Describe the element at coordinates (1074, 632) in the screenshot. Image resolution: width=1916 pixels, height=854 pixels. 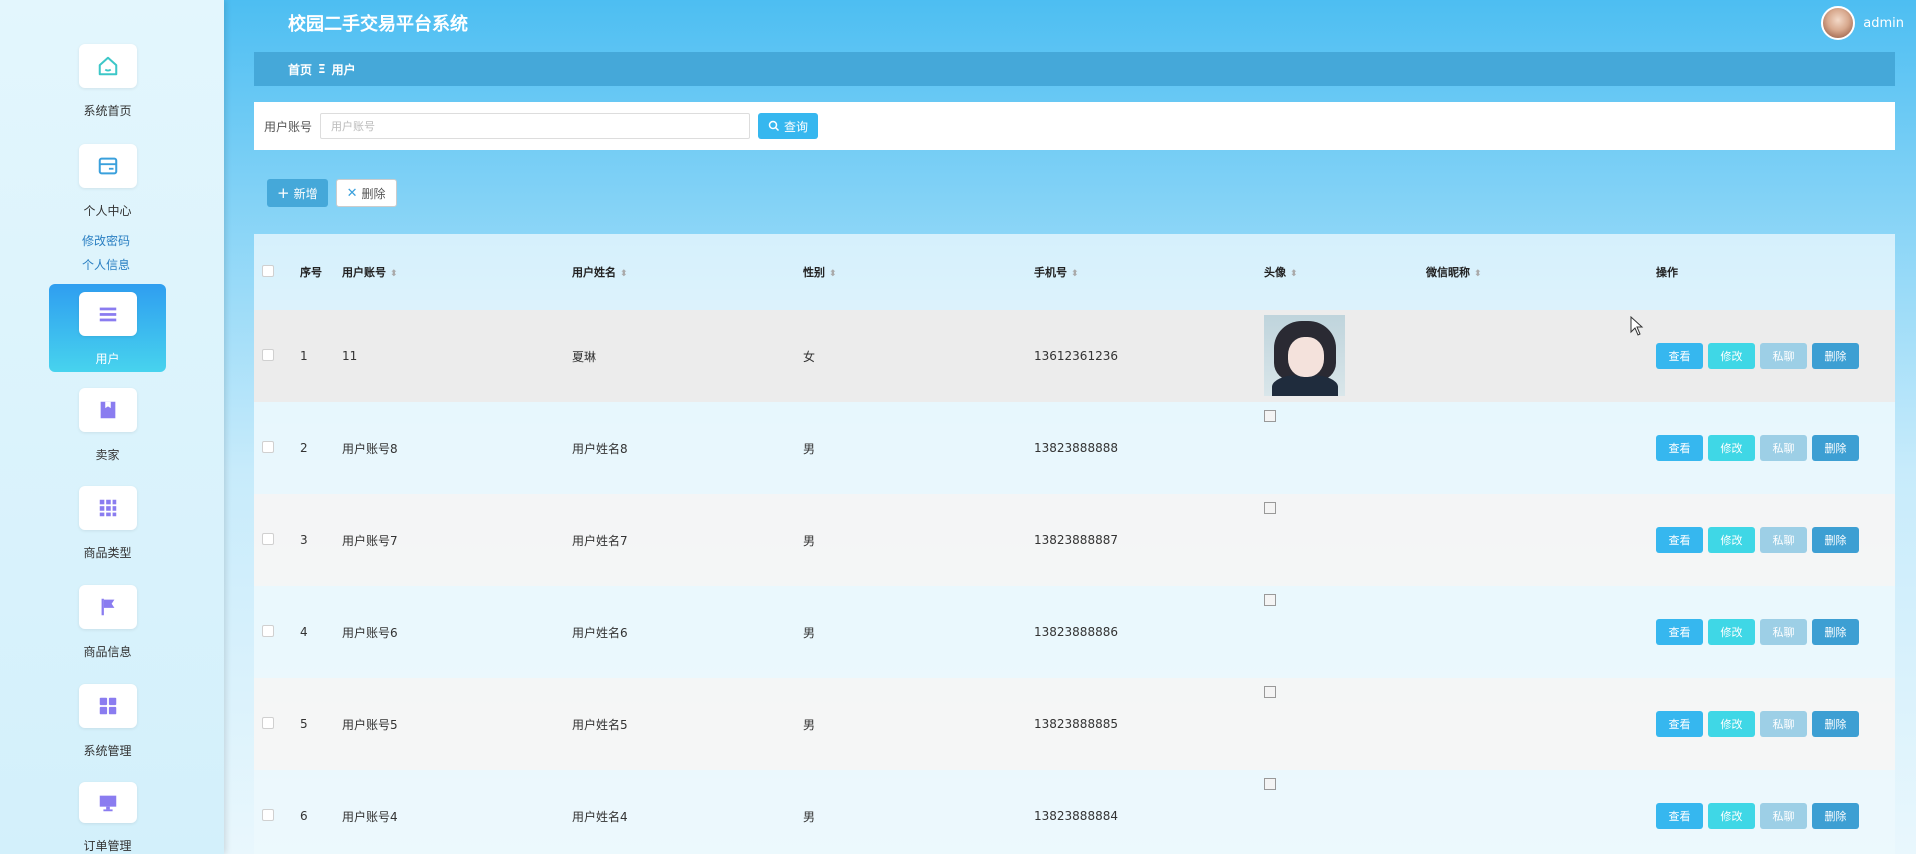
I see `table-row: 4 用户账号6 用户姓名6 男 13823888886 查看 修改 私聊 删除` at that location.